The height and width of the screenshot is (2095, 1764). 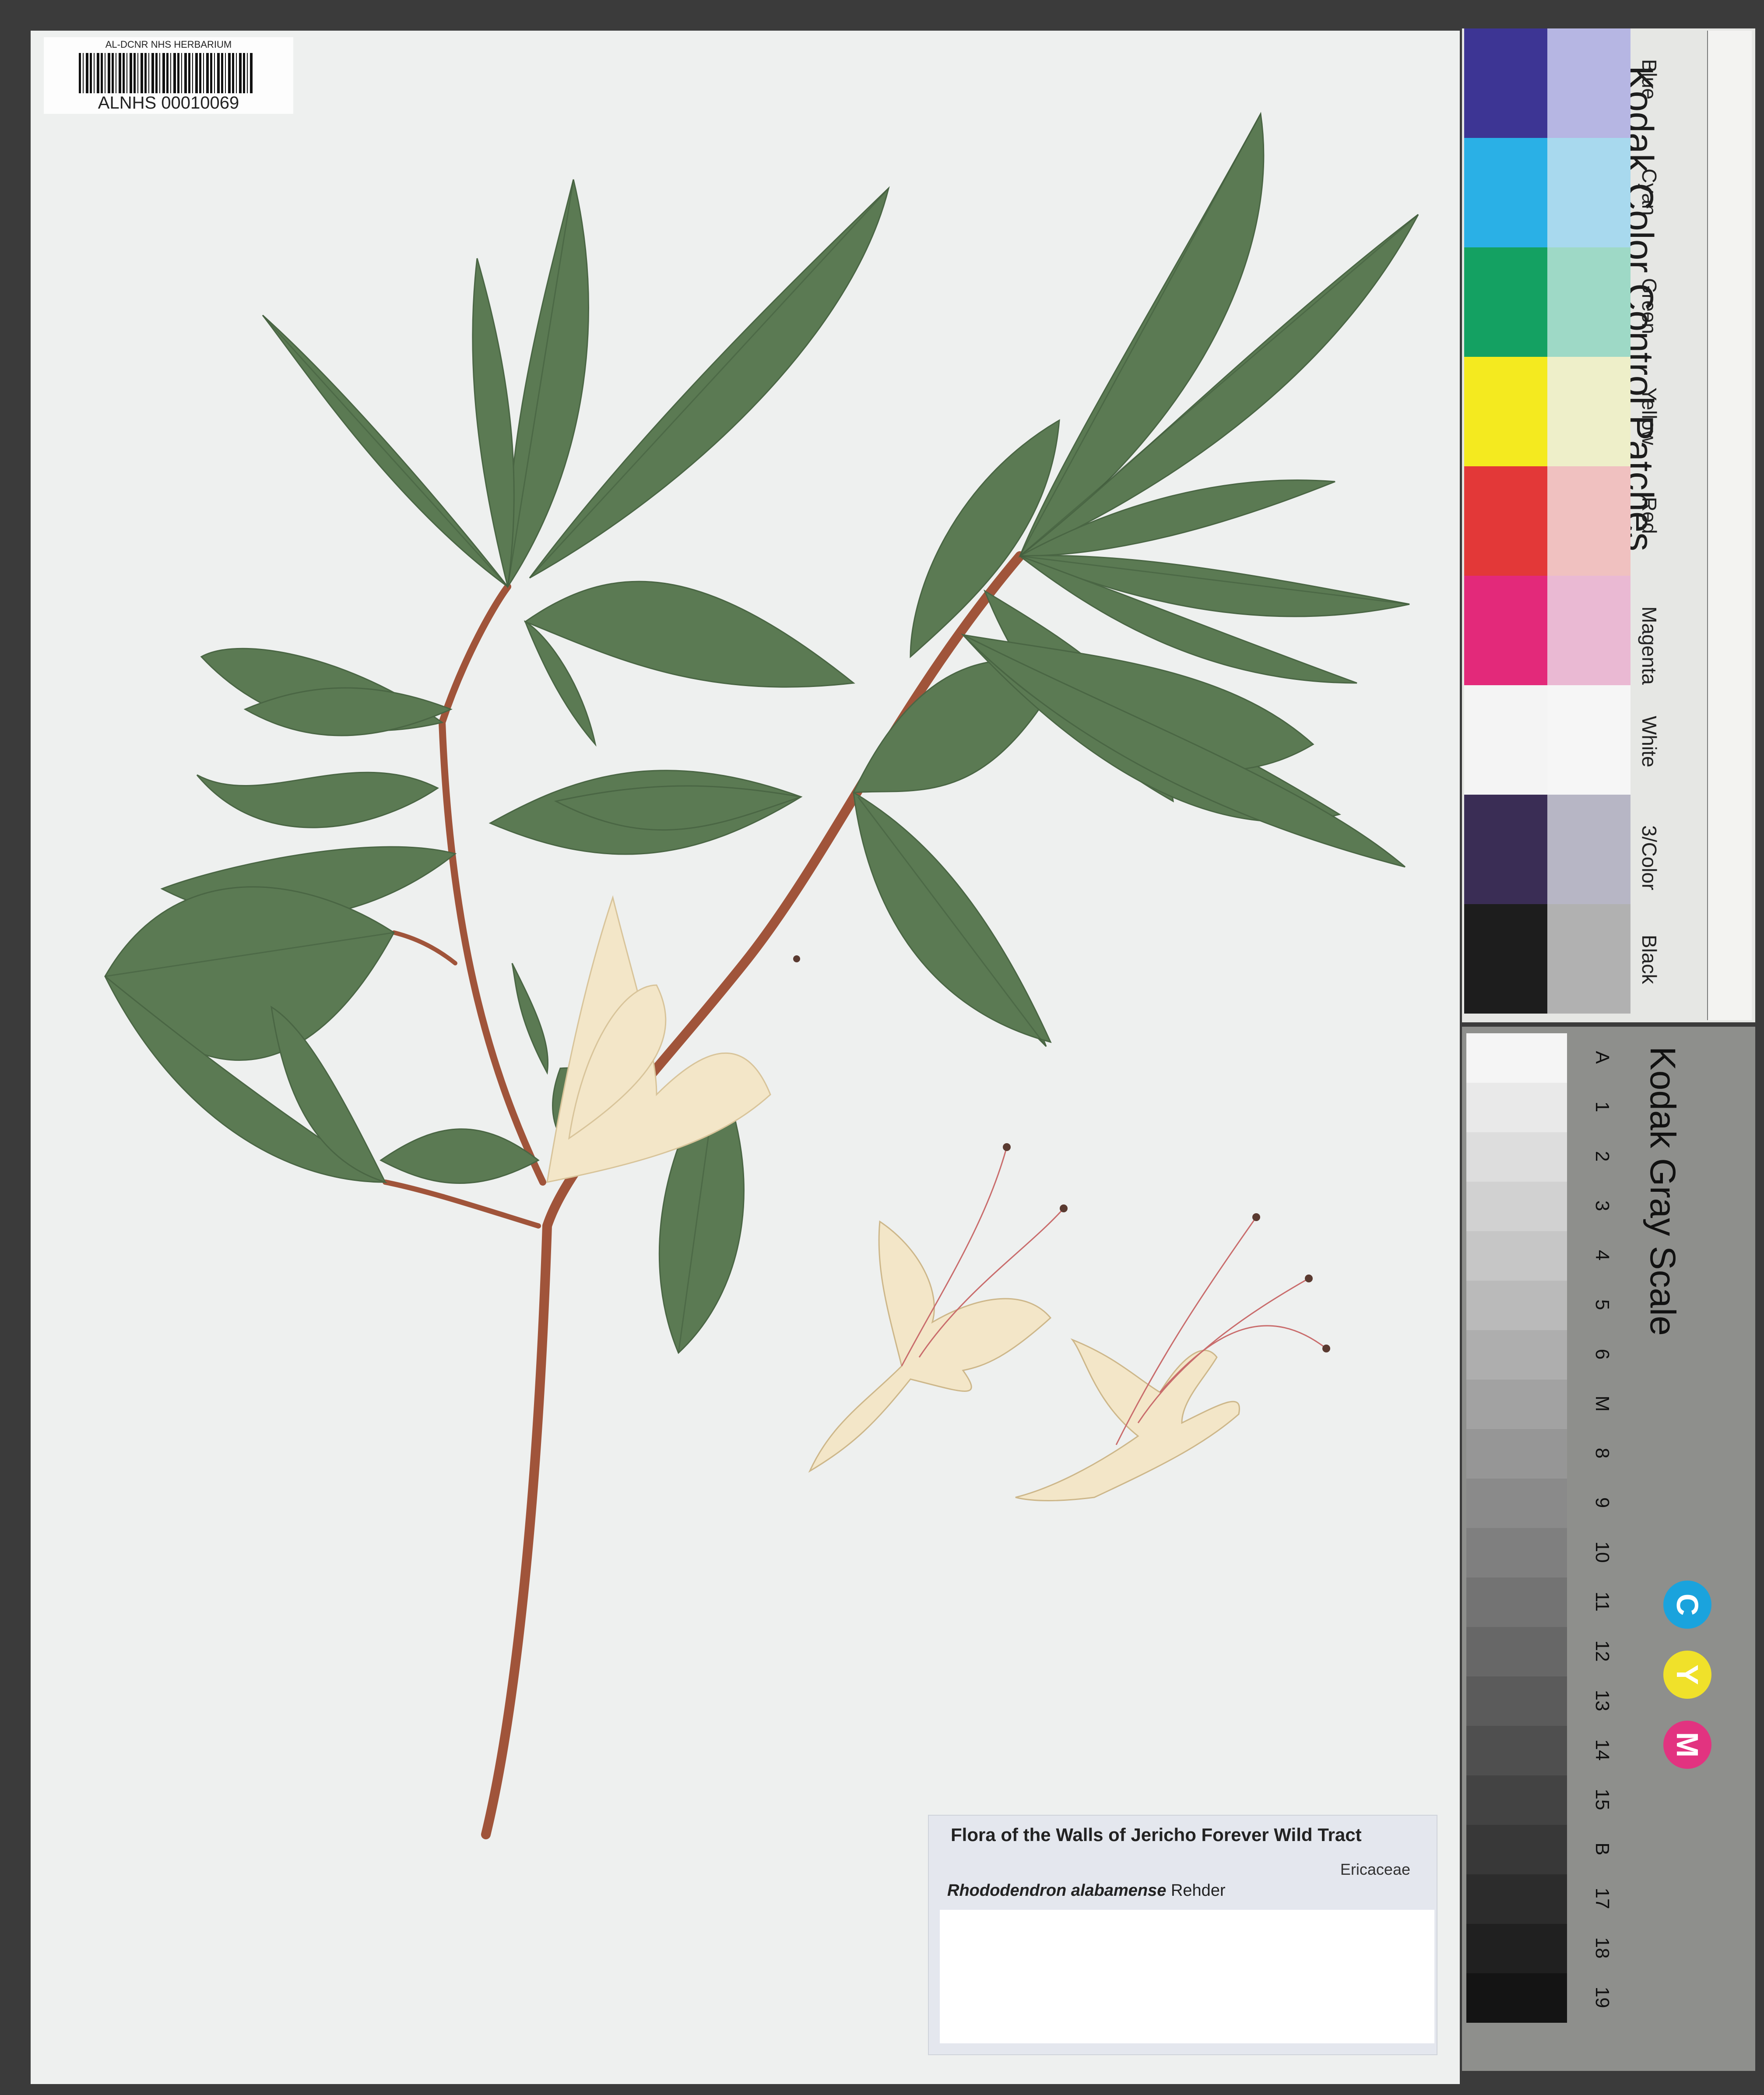 I want to click on gray-step-label: 8, so click(x=1603, y=1453).